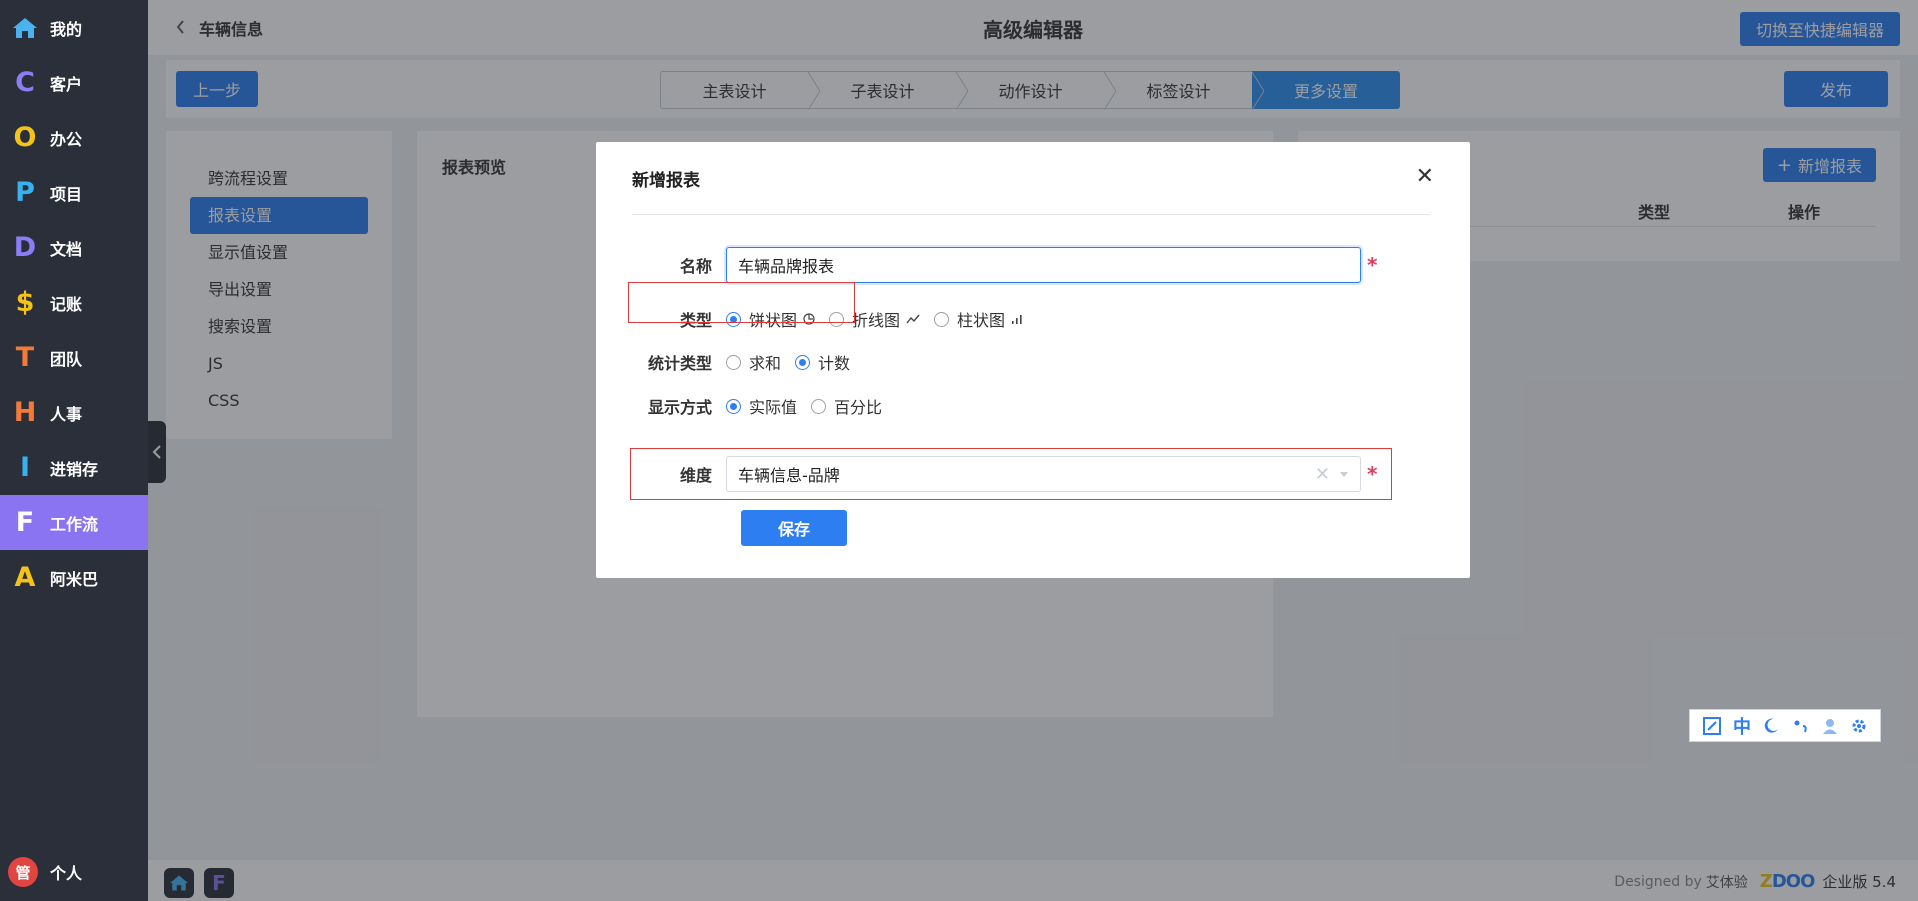 The image size is (1918, 901). Describe the element at coordinates (1830, 726) in the screenshot. I see `user-icon` at that location.